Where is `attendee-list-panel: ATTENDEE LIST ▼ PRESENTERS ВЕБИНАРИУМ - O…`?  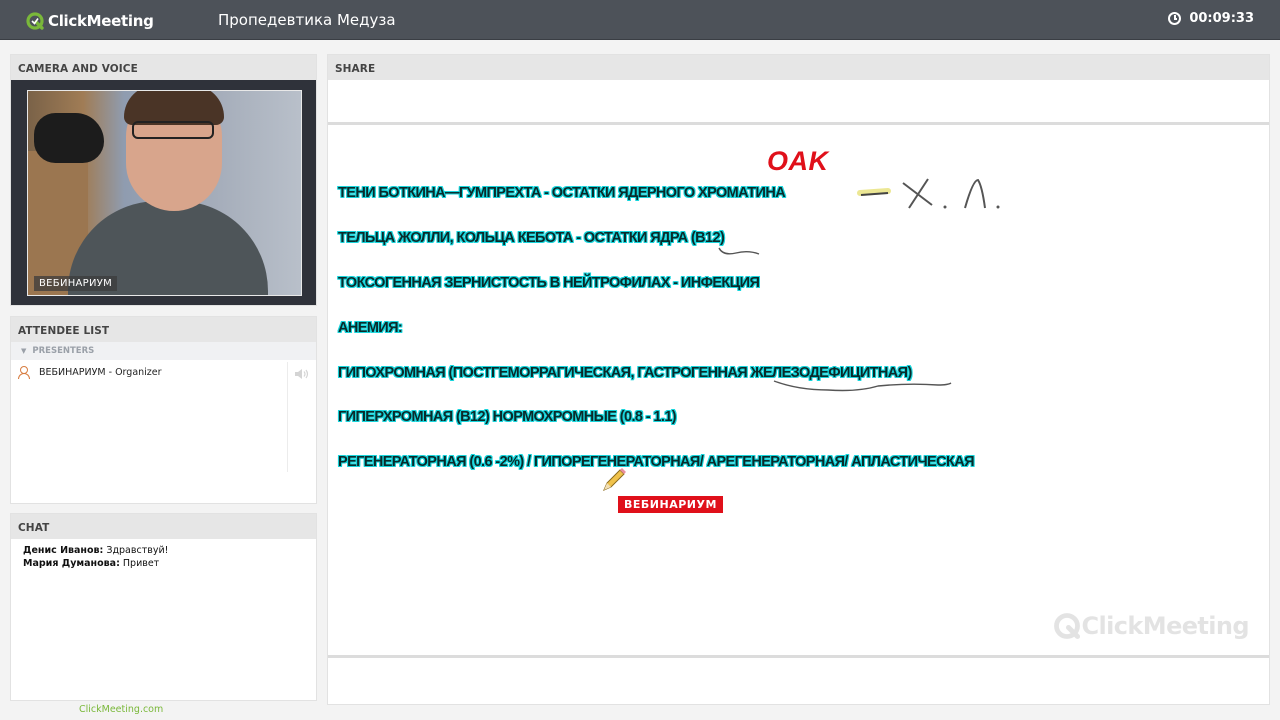 attendee-list-panel: ATTENDEE LIST ▼ PRESENTERS ВЕБИНАРИУМ - O… is located at coordinates (163, 410).